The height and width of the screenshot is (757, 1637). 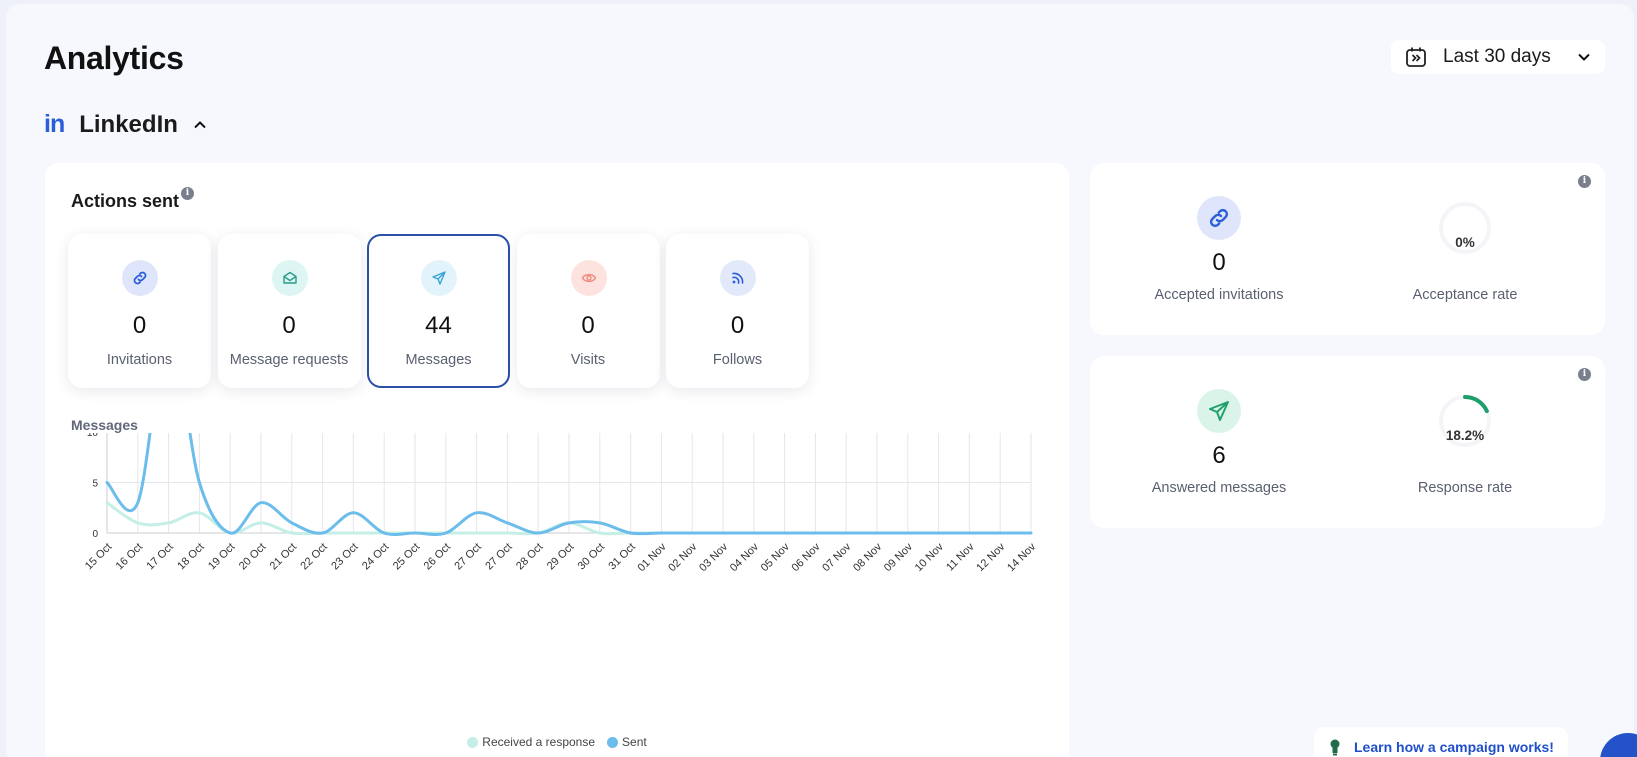 I want to click on x-tick-label: 29 Oct, so click(x=560, y=556).